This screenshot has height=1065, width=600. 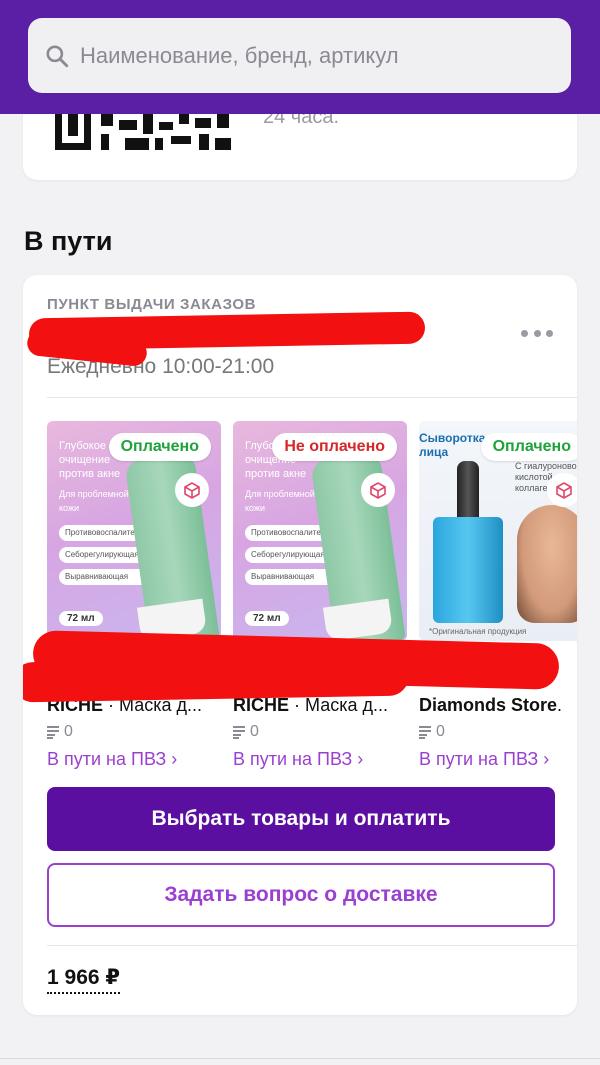 I want to click on product-image-note: *Оригинальная продукция, so click(x=478, y=631).